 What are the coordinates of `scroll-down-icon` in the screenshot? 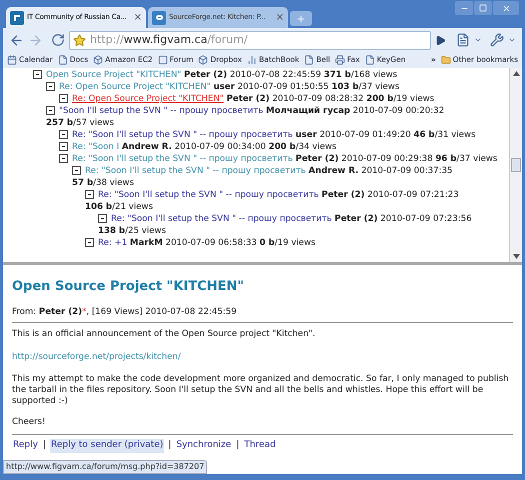 It's located at (516, 256).